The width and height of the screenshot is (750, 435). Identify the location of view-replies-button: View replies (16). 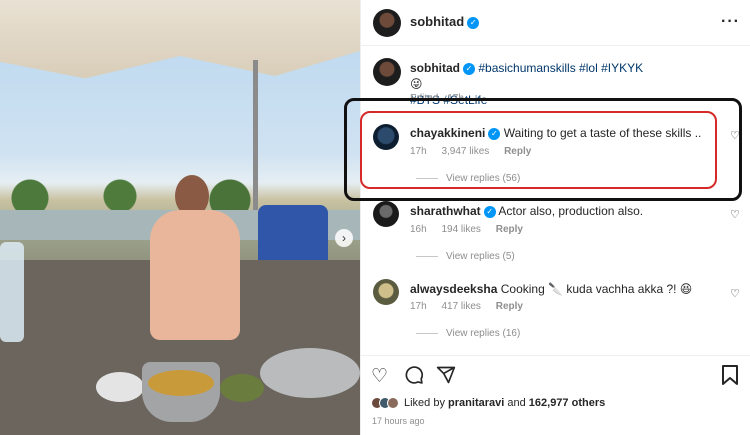
(468, 333).